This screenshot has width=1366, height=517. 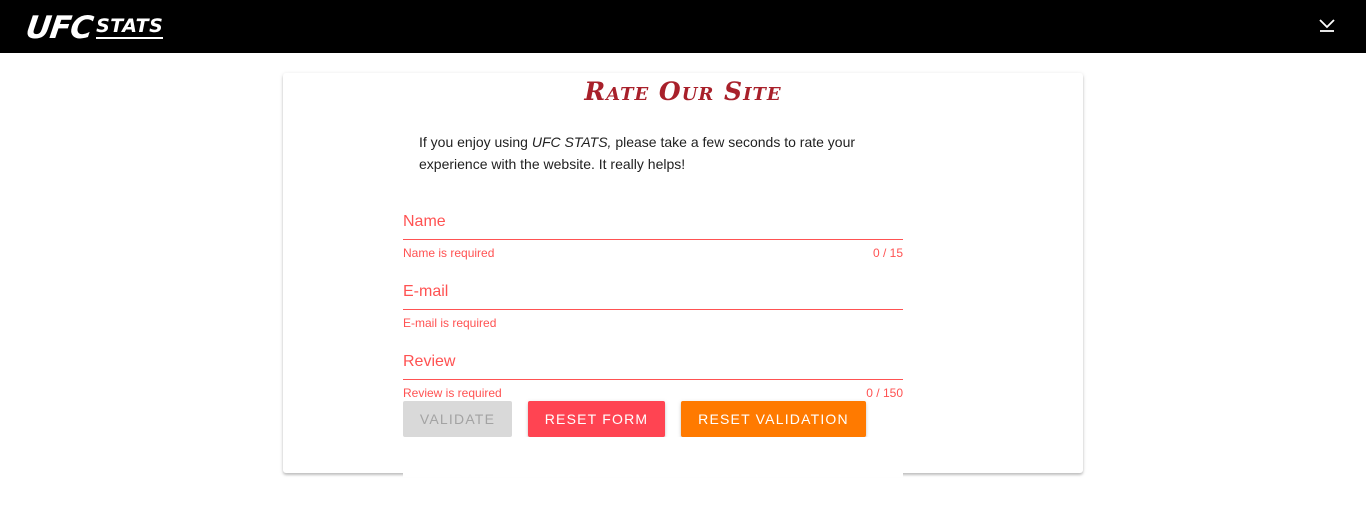 What do you see at coordinates (653, 457) in the screenshot?
I see `form-bottom-area` at bounding box center [653, 457].